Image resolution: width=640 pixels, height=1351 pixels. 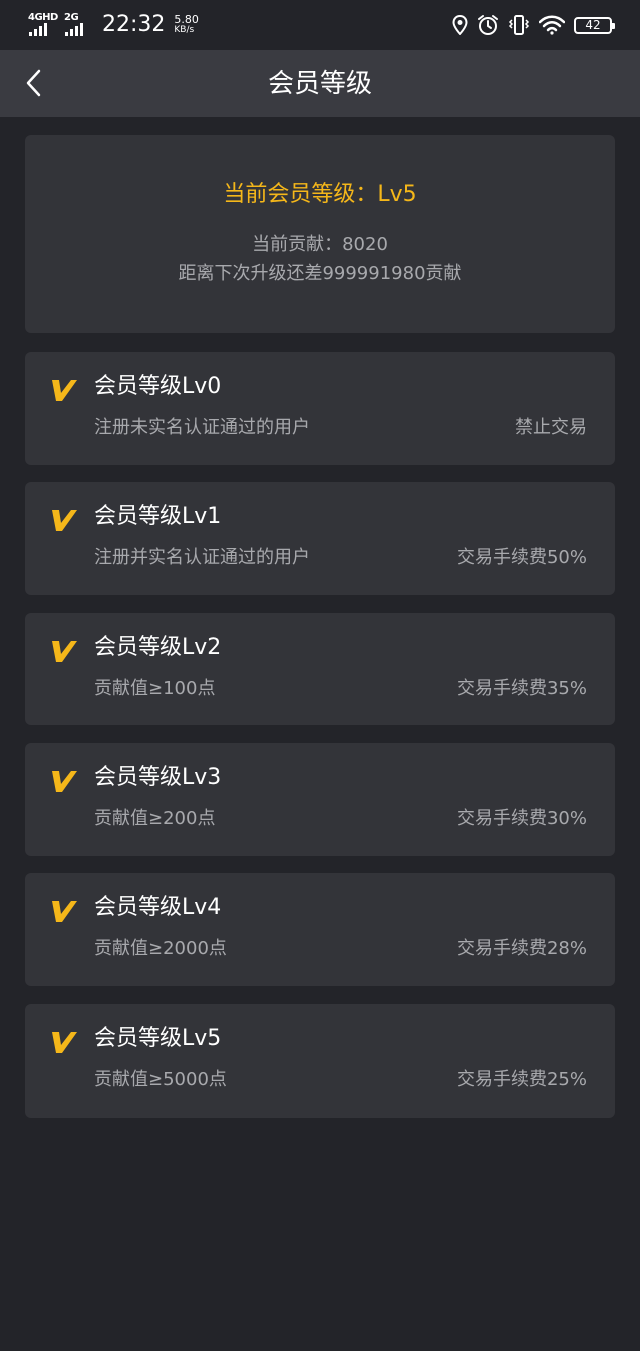 I want to click on level-requirement: 贡献值≥2000点, so click(x=160, y=948).